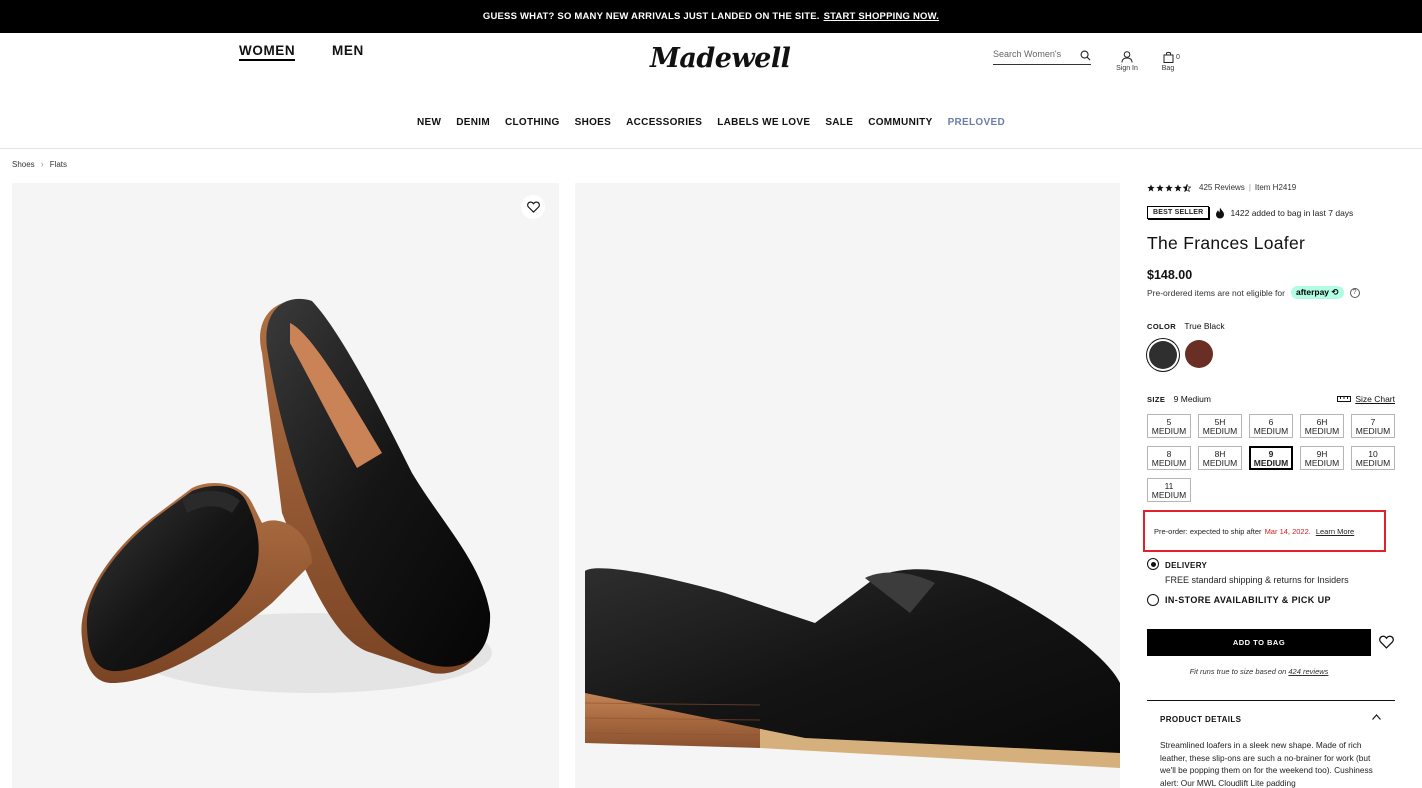 This screenshot has height=788, width=1422. I want to click on bag-label: Bag, so click(1168, 68).